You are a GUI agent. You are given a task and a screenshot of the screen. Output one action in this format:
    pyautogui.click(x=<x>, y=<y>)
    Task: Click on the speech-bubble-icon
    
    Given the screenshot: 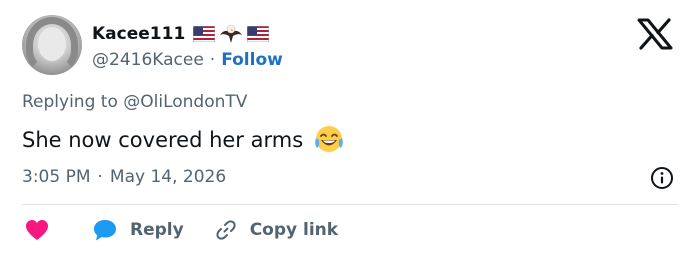 What is the action you would take?
    pyautogui.click(x=105, y=230)
    